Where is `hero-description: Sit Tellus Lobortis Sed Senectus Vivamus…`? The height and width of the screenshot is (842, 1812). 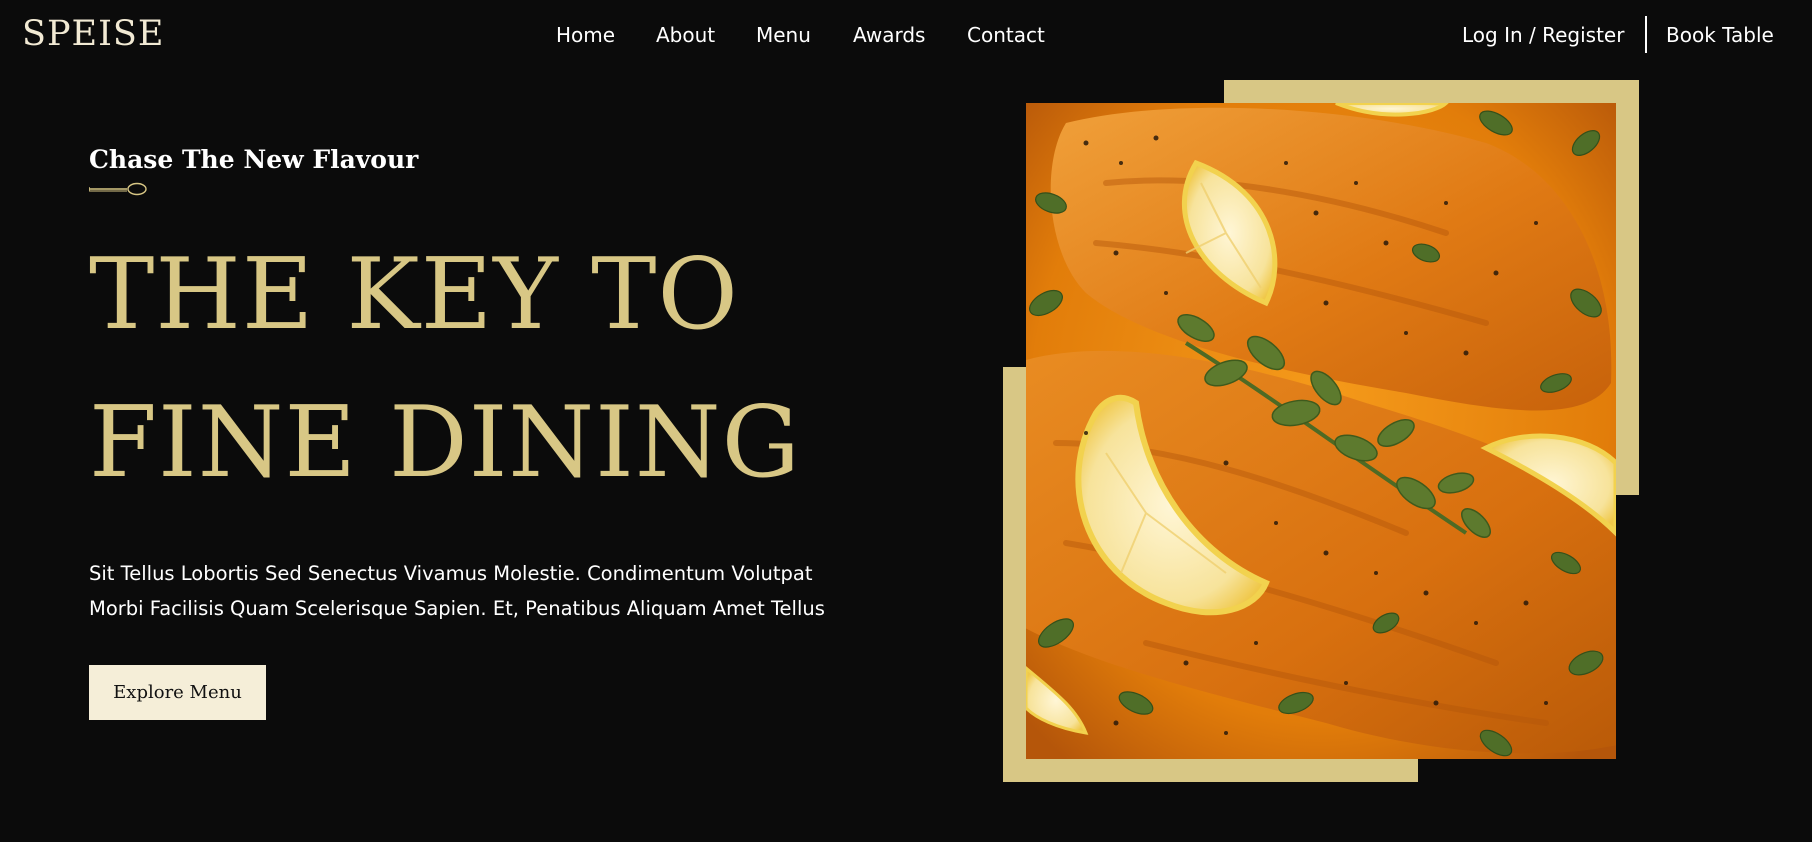
hero-description: Sit Tellus Lobortis Sed Senectus Vivamus… is located at coordinates (479, 591).